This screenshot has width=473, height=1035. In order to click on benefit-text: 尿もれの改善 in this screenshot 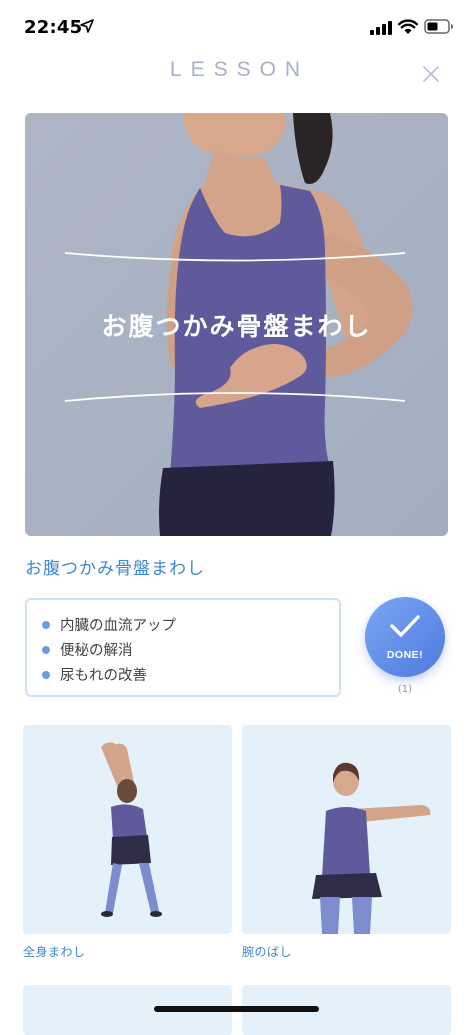, I will do `click(103, 676)`.